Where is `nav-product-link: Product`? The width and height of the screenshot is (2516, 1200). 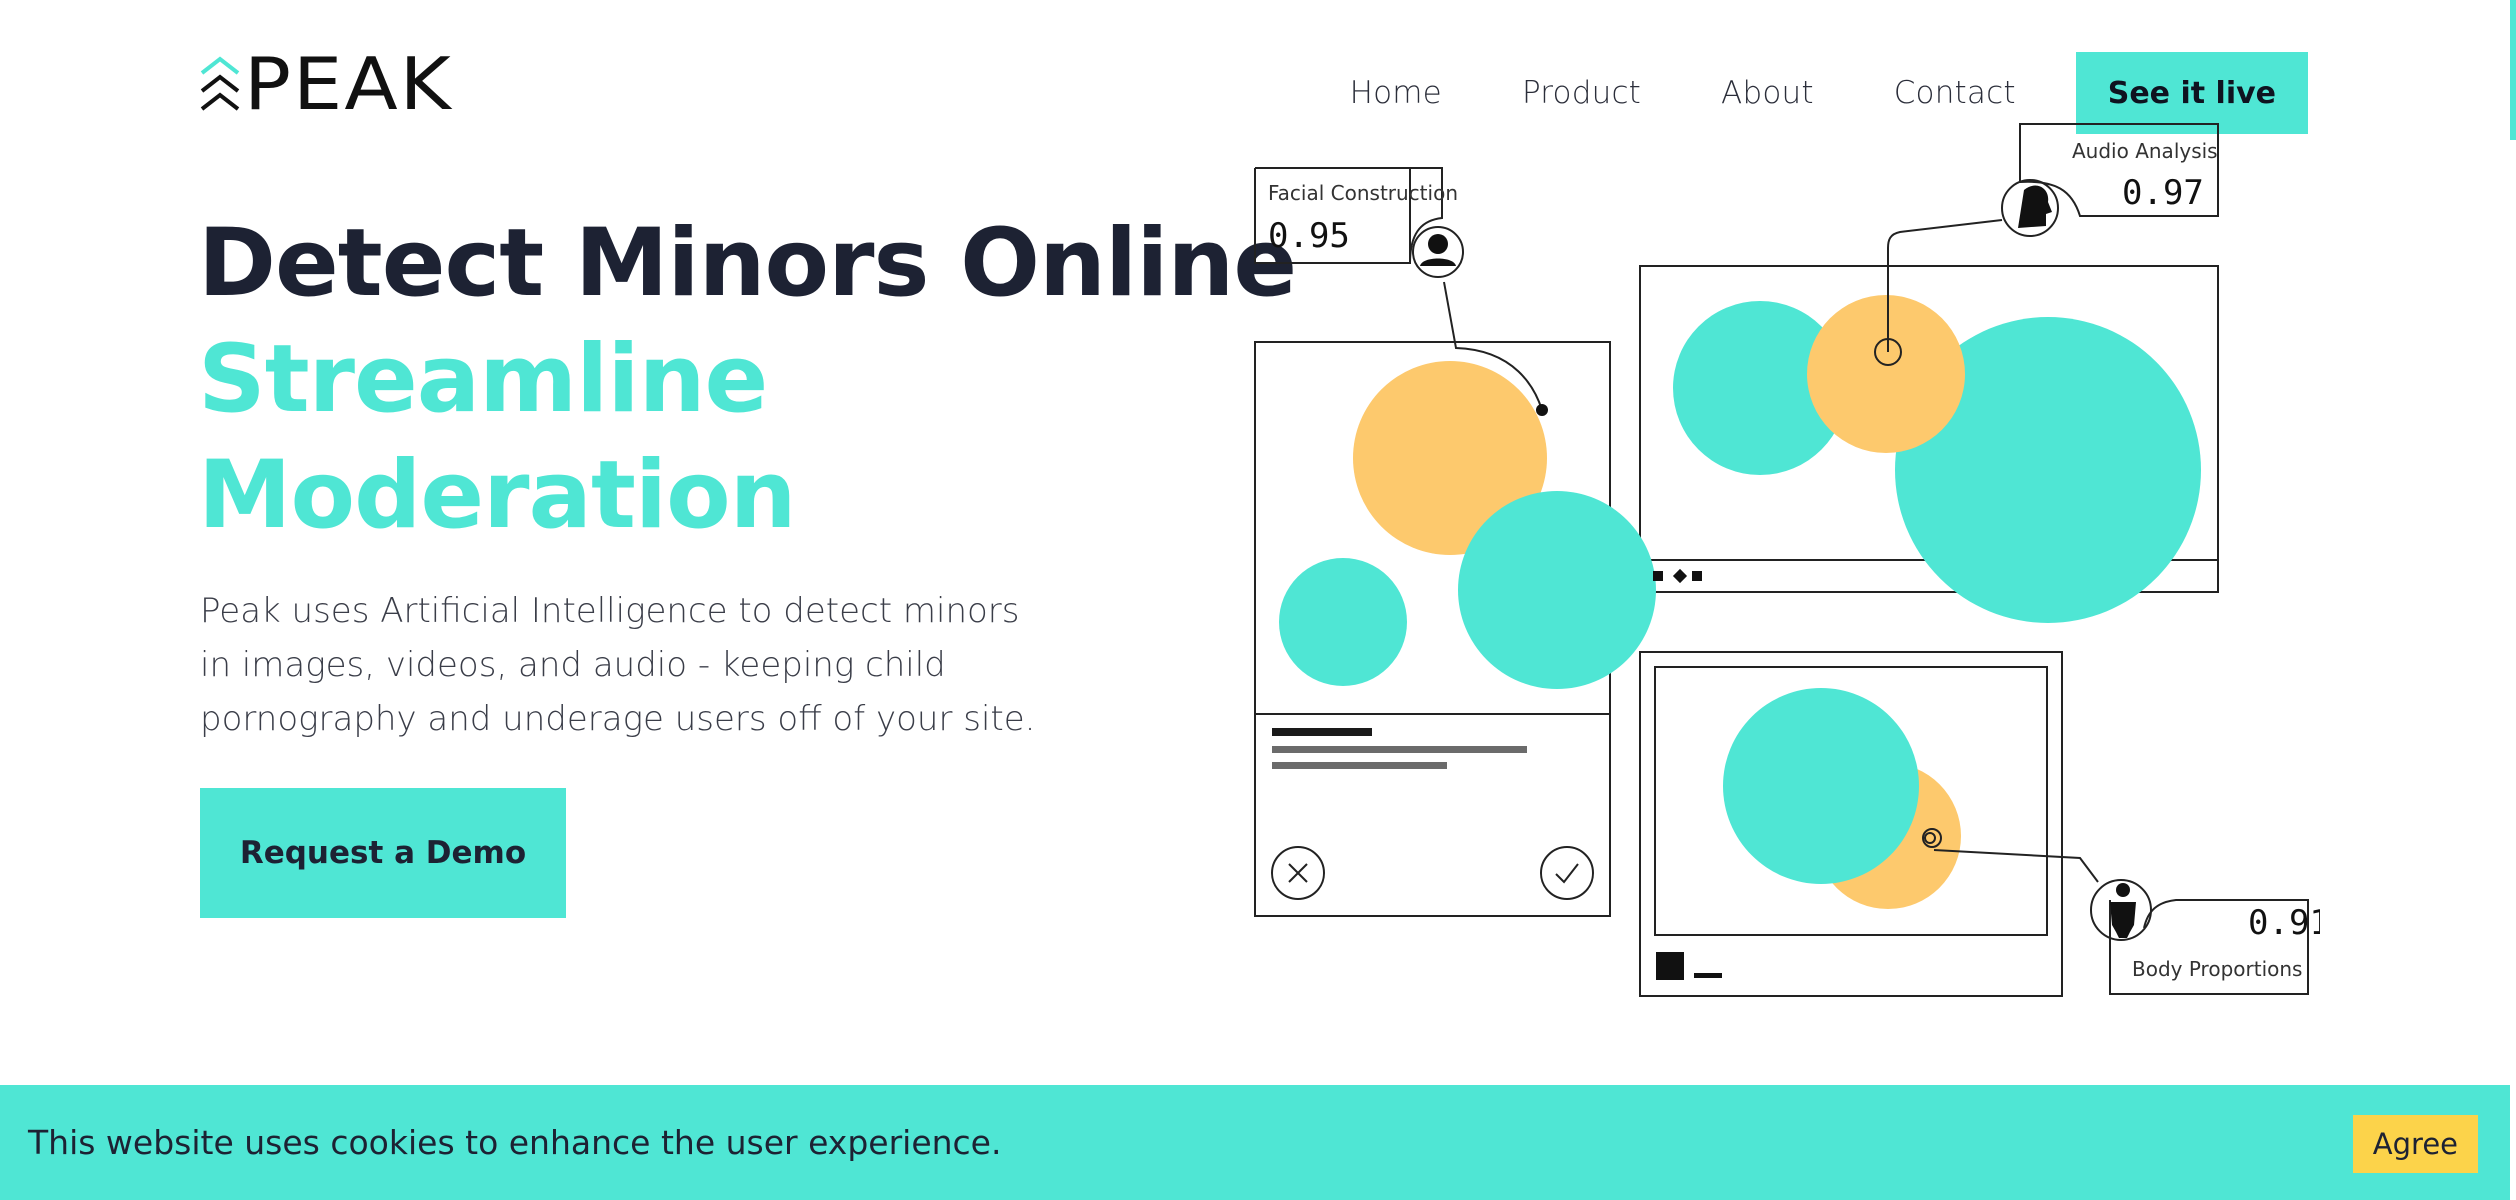
nav-product-link: Product is located at coordinates (1581, 93).